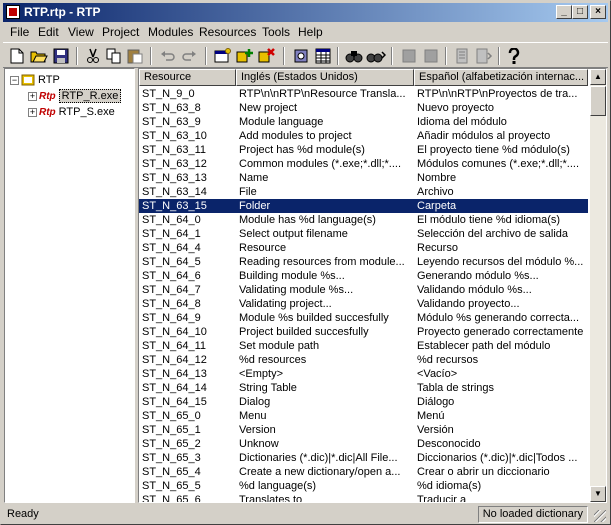  I want to click on cell-resource: ST_N_64_7, so click(171, 290).